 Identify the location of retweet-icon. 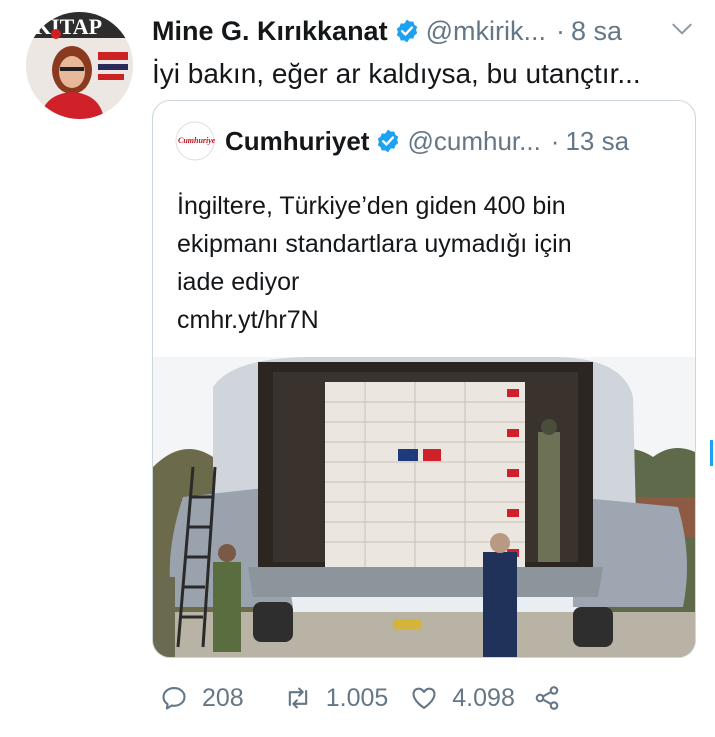
(297, 698).